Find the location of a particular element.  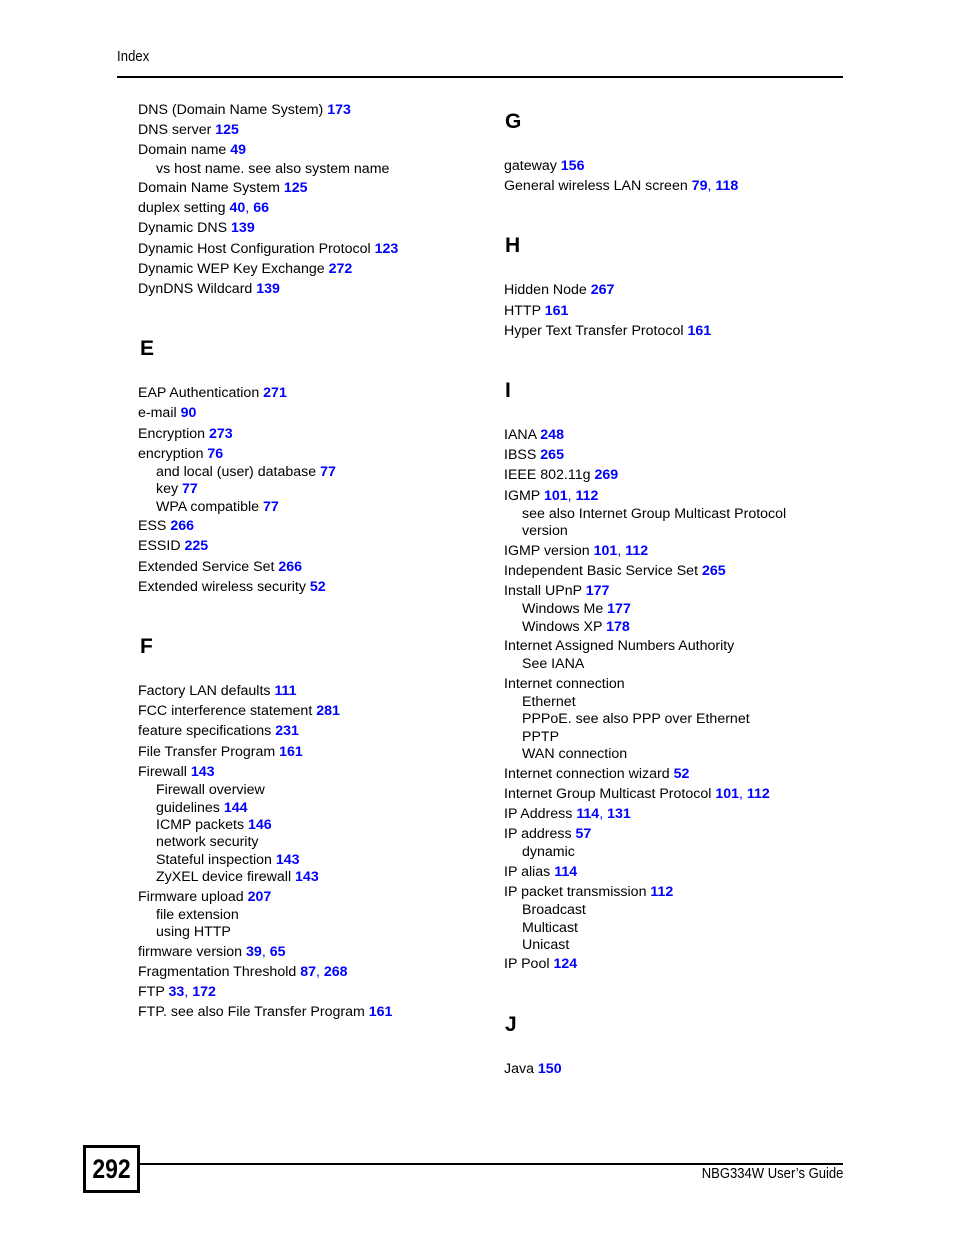

index-page-reference: 281 is located at coordinates (328, 711).